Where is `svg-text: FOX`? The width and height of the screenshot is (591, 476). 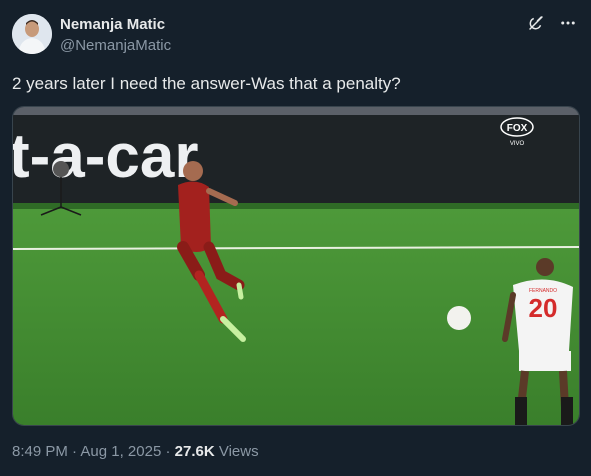
svg-text: FOX is located at coordinates (517, 128).